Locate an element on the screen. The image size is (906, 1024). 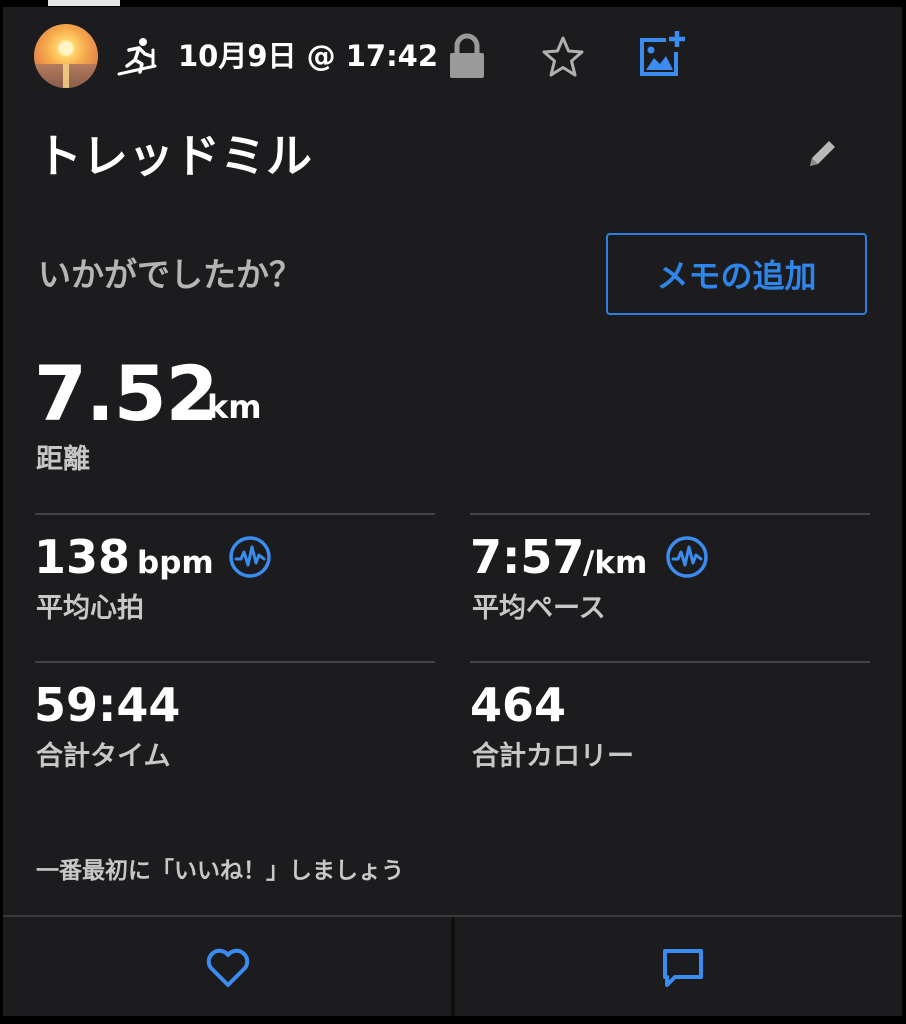
total-calories-label: 合計カロリー is located at coordinates (553, 756).